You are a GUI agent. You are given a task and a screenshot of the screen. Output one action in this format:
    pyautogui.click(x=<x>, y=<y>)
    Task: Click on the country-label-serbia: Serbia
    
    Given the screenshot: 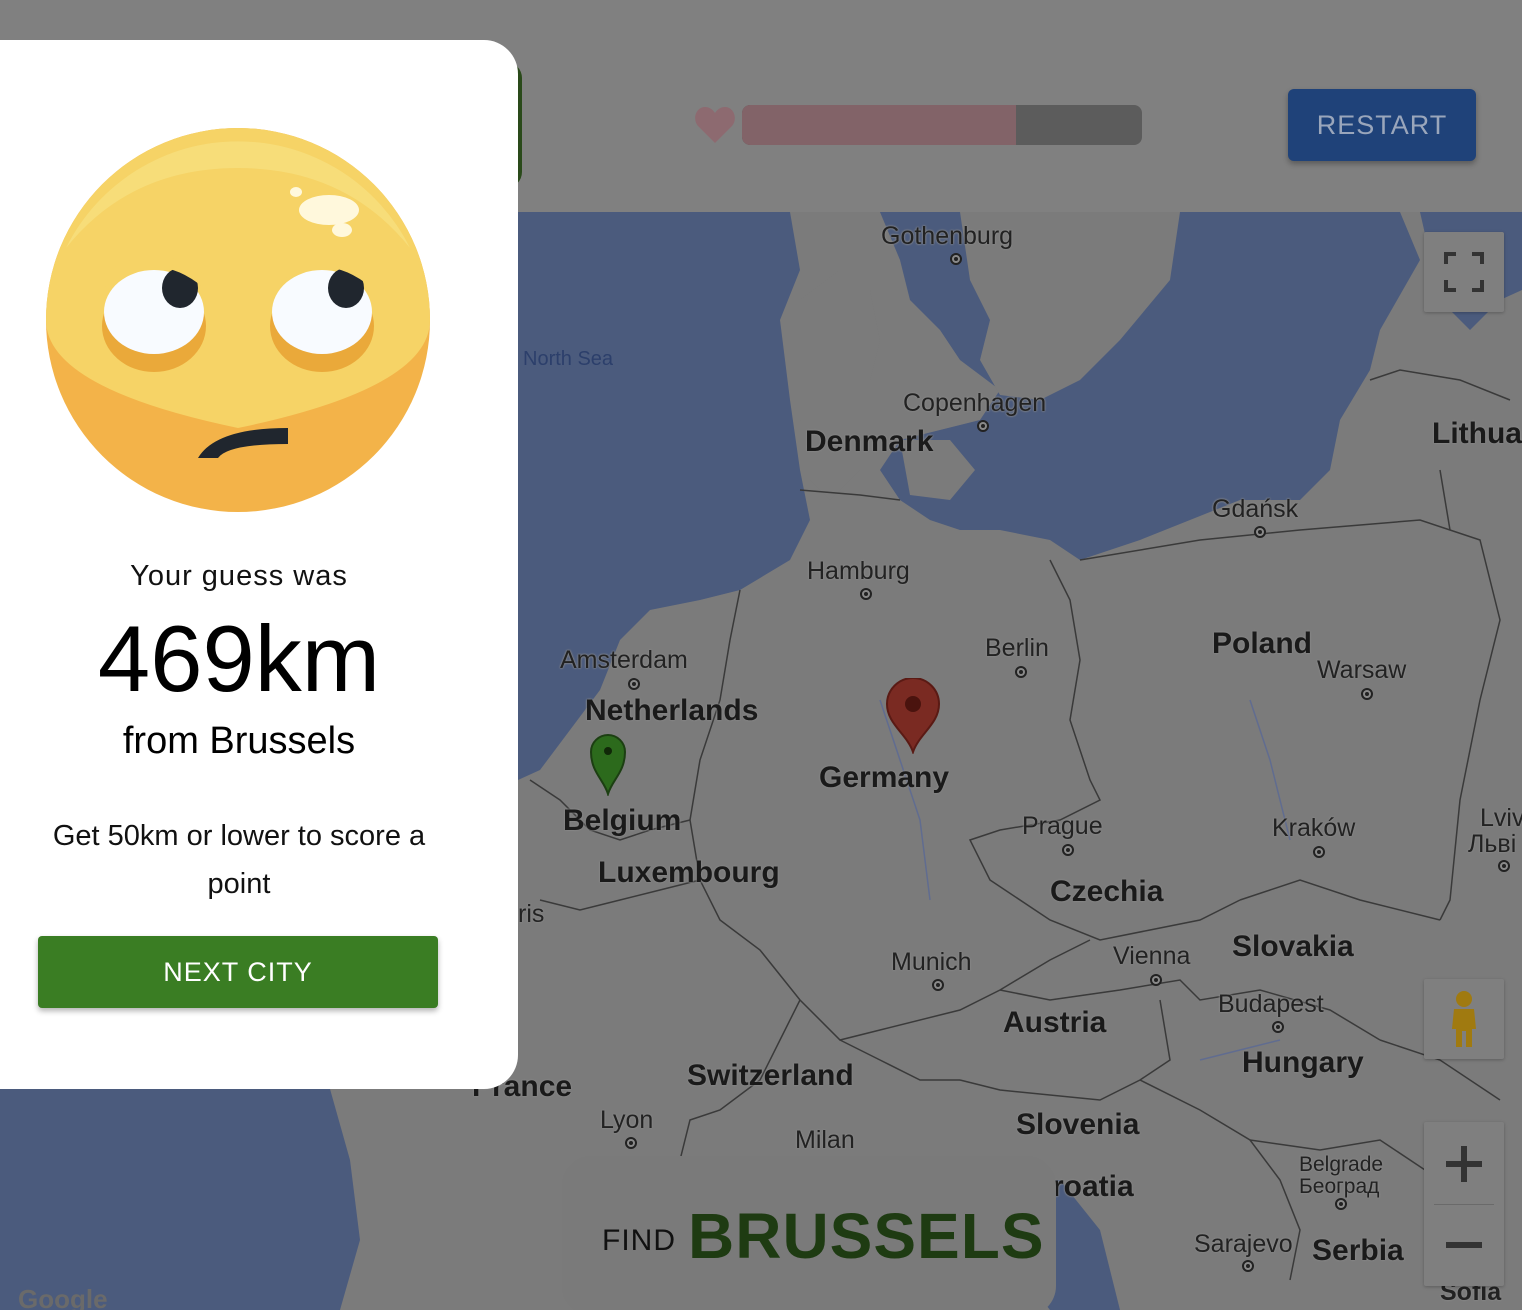 What is the action you would take?
    pyautogui.click(x=1358, y=1250)
    